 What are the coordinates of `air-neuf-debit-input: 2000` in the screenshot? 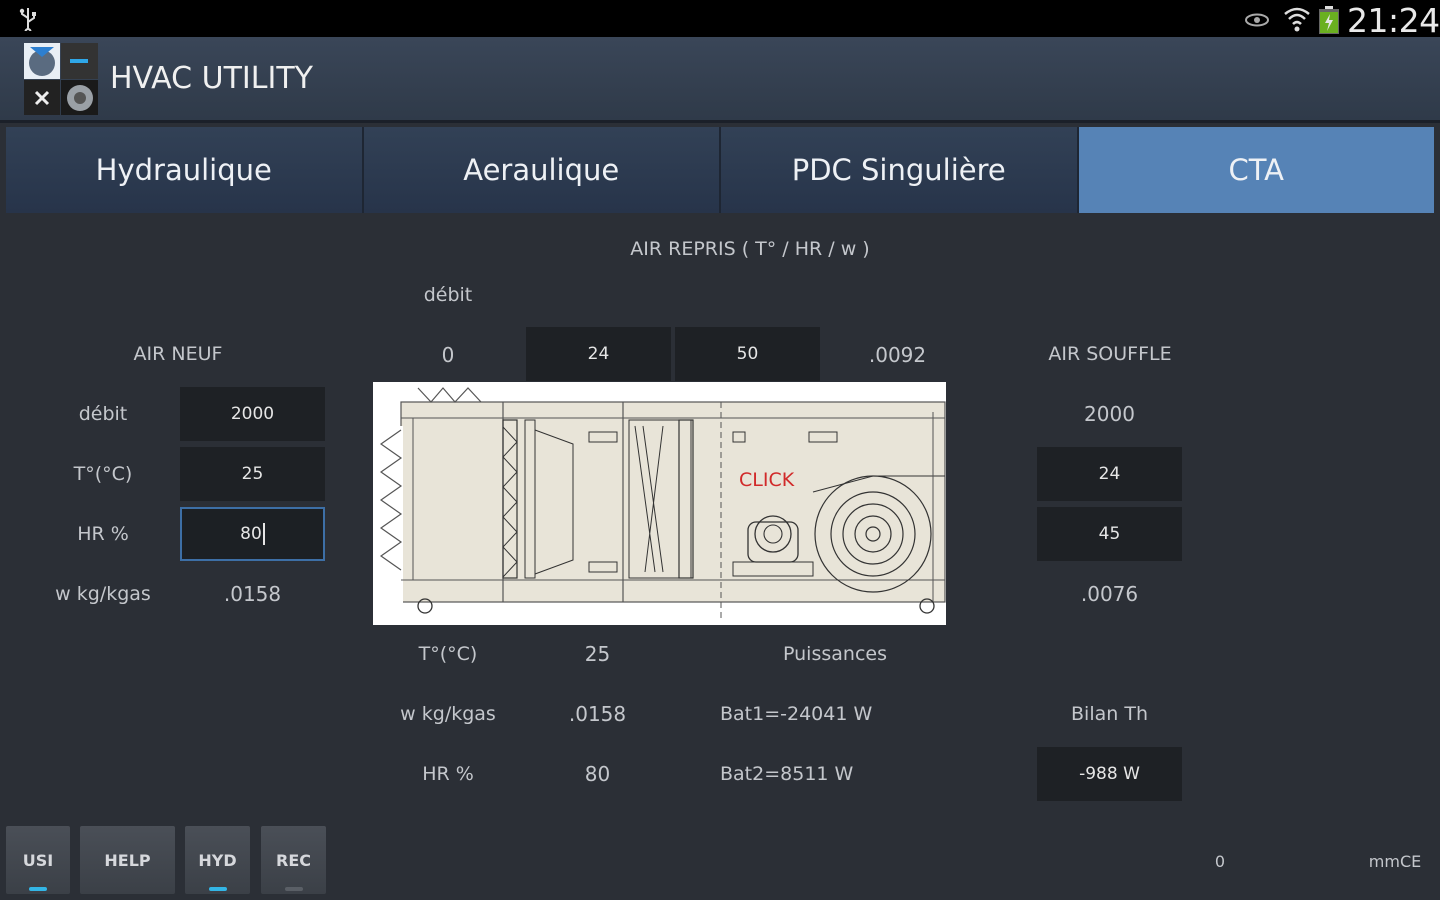 It's located at (252, 414).